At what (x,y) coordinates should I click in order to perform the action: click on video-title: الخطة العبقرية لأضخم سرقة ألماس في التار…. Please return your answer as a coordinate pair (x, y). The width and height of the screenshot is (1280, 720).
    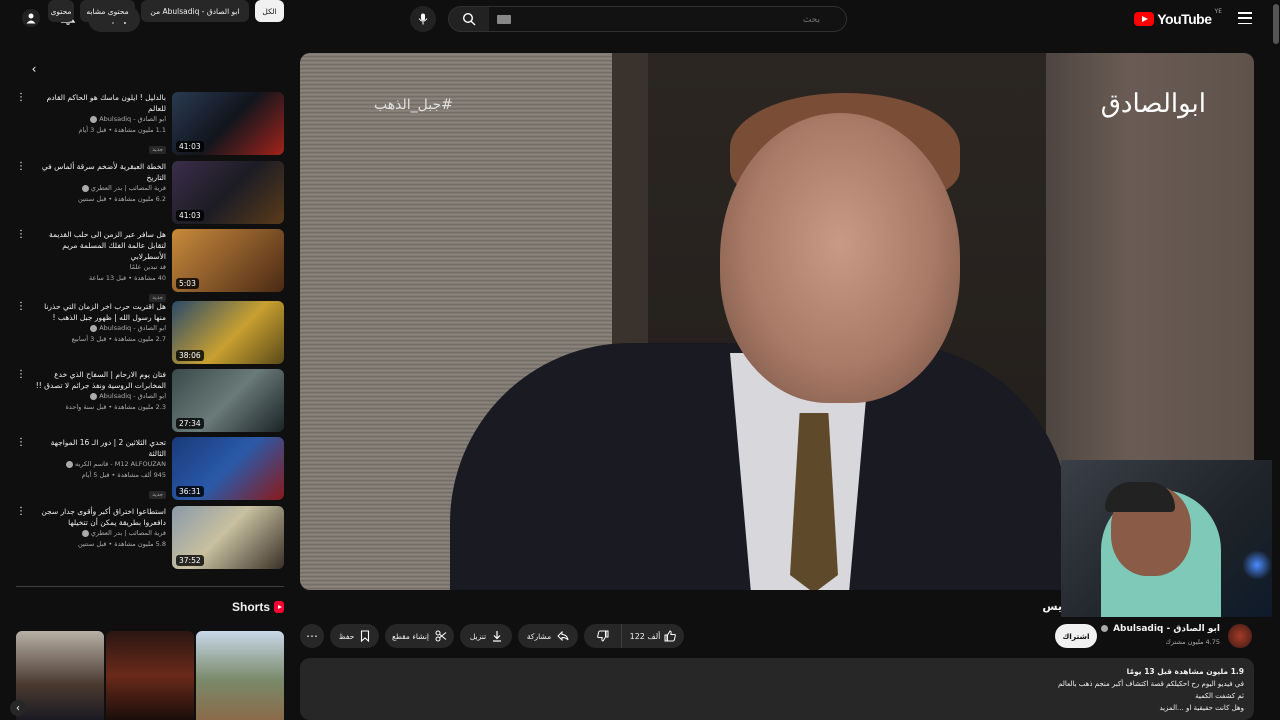
    Looking at the image, I should click on (99, 172).